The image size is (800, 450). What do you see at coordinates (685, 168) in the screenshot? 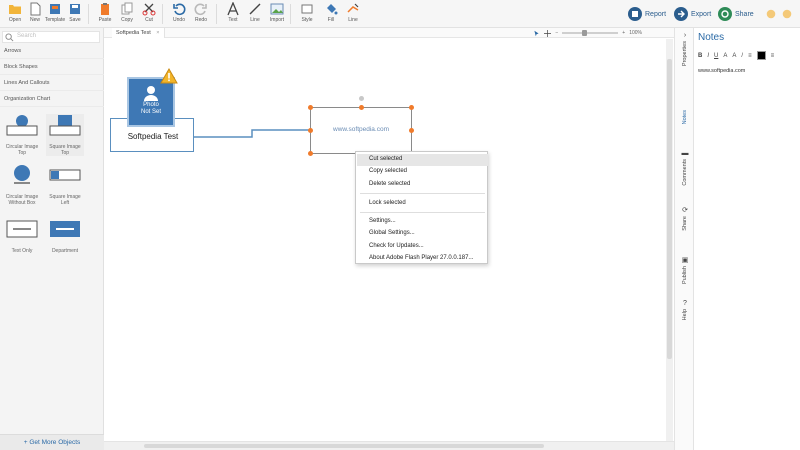
I see `tab-comments: ▬ Comments` at bounding box center [685, 168].